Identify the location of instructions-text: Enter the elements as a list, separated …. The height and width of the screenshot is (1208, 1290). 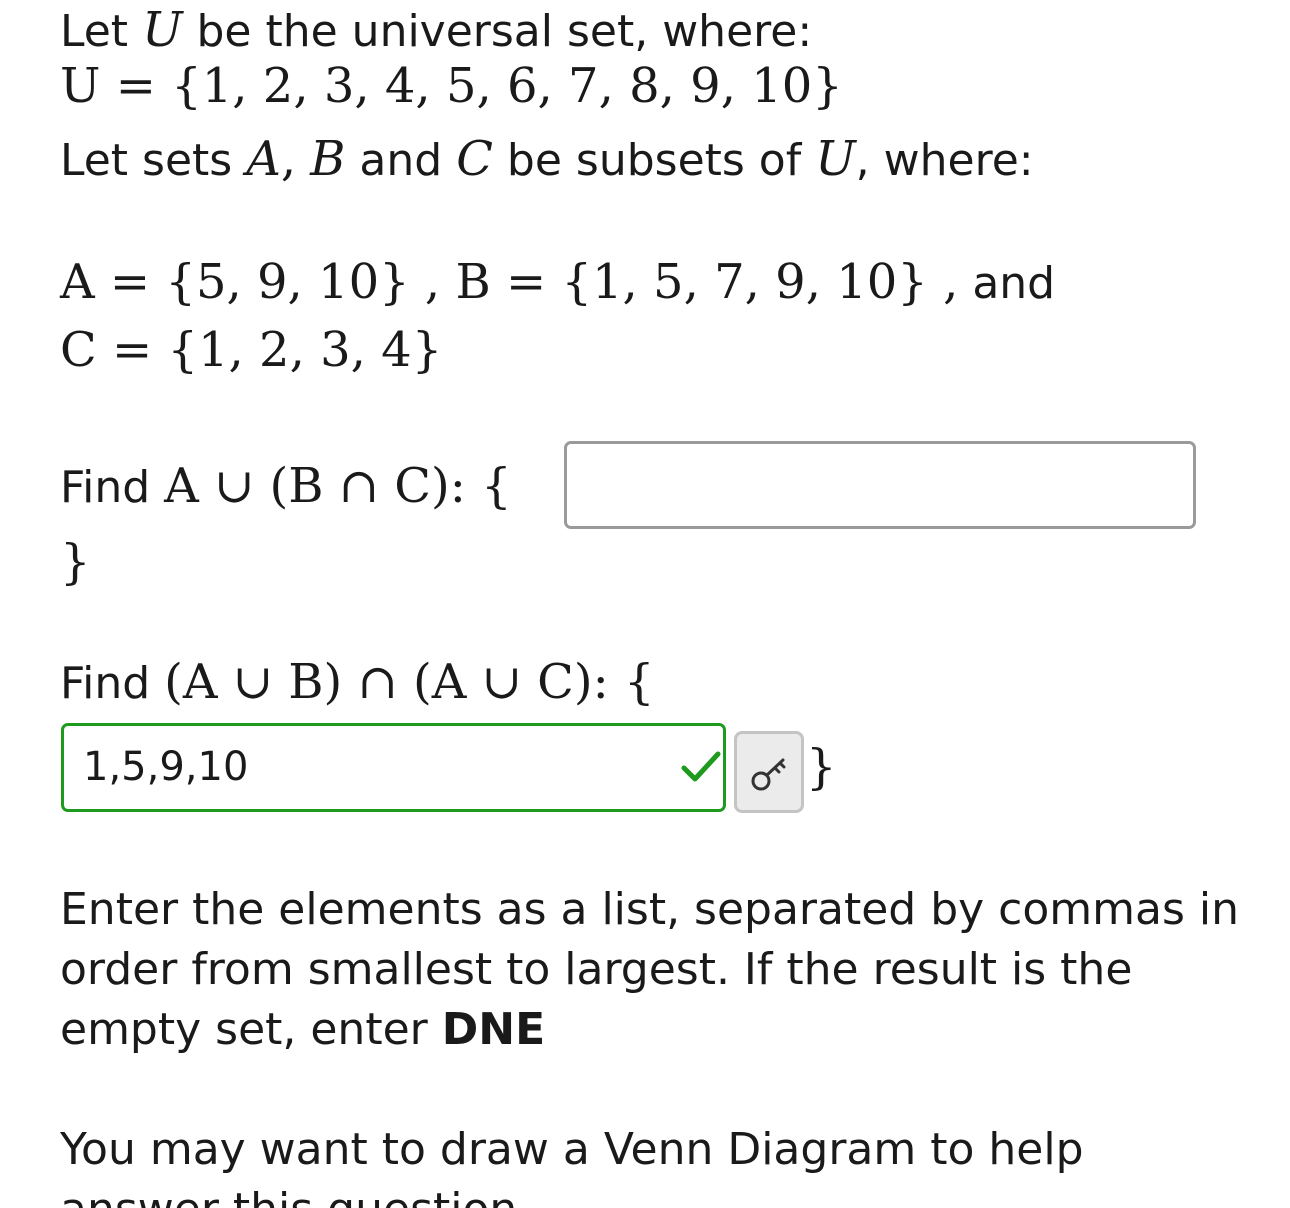
(649, 969).